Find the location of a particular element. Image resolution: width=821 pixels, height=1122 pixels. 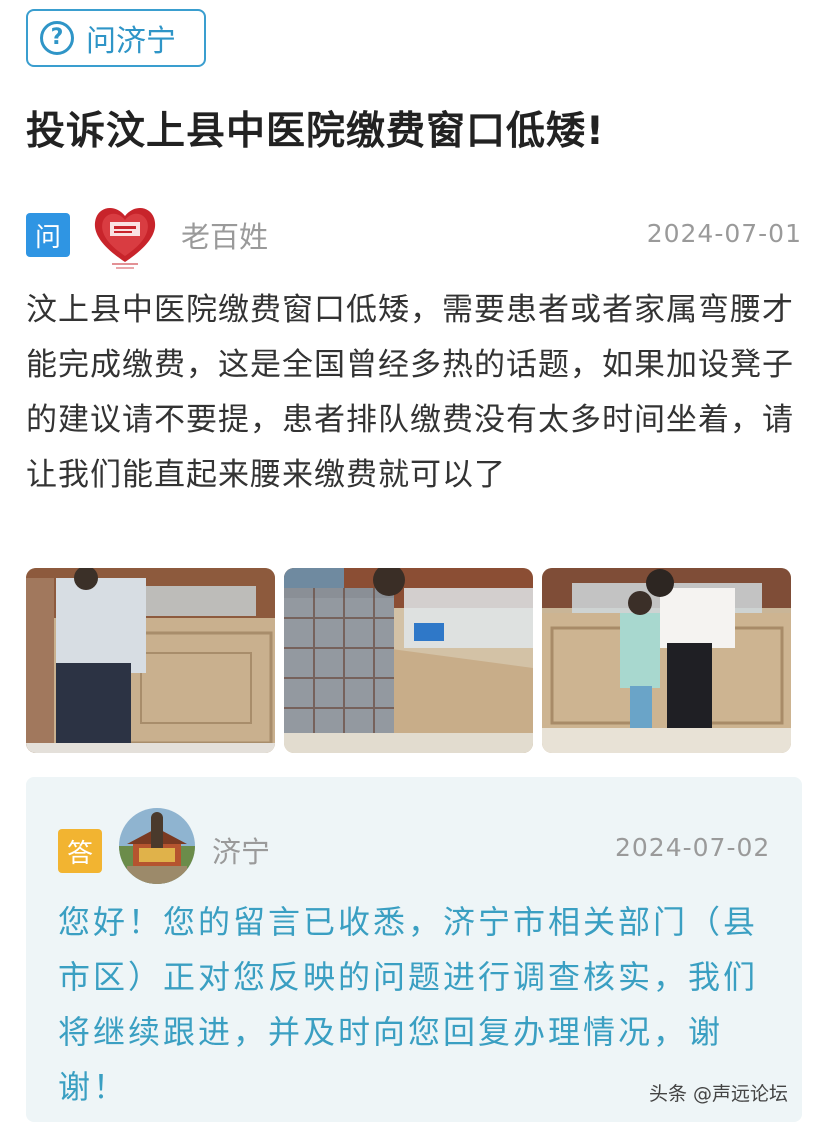

heart-justice-avatar is located at coordinates (125, 236).